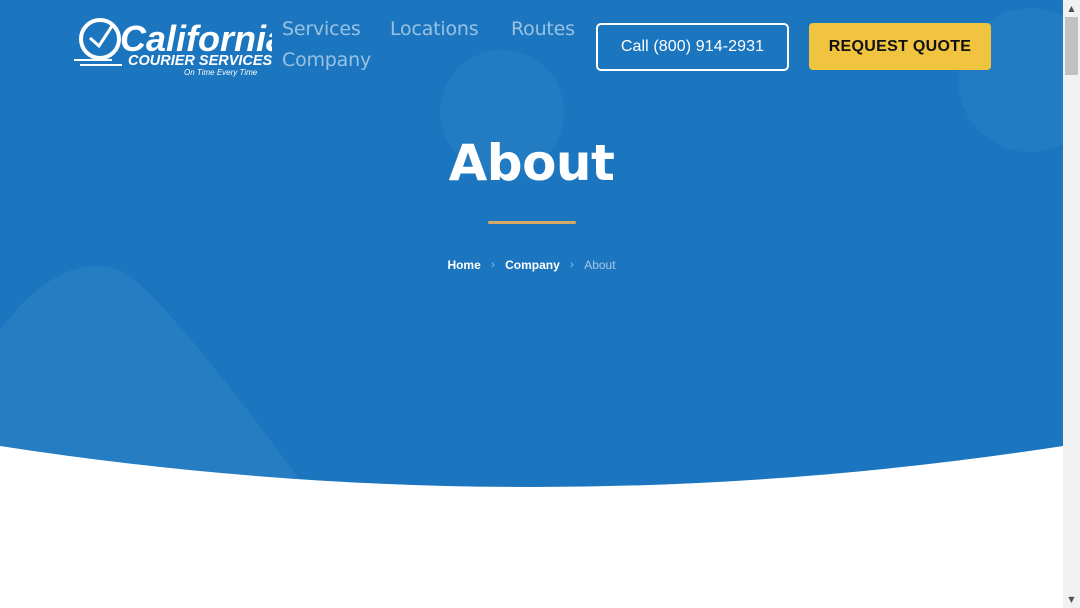 The width and height of the screenshot is (1080, 608). I want to click on scrollbar-thumb, so click(1071, 46).